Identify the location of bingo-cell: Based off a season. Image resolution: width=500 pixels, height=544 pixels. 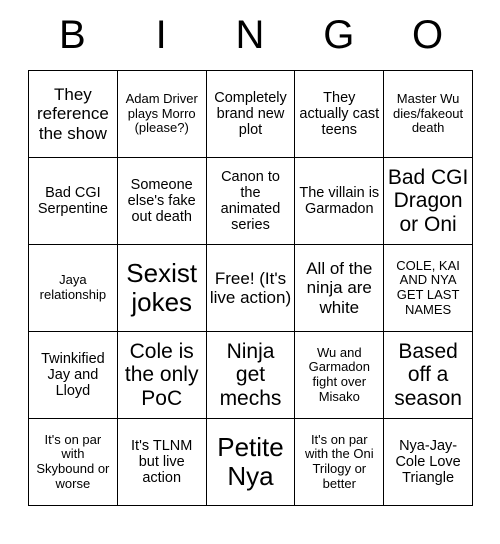
(428, 375).